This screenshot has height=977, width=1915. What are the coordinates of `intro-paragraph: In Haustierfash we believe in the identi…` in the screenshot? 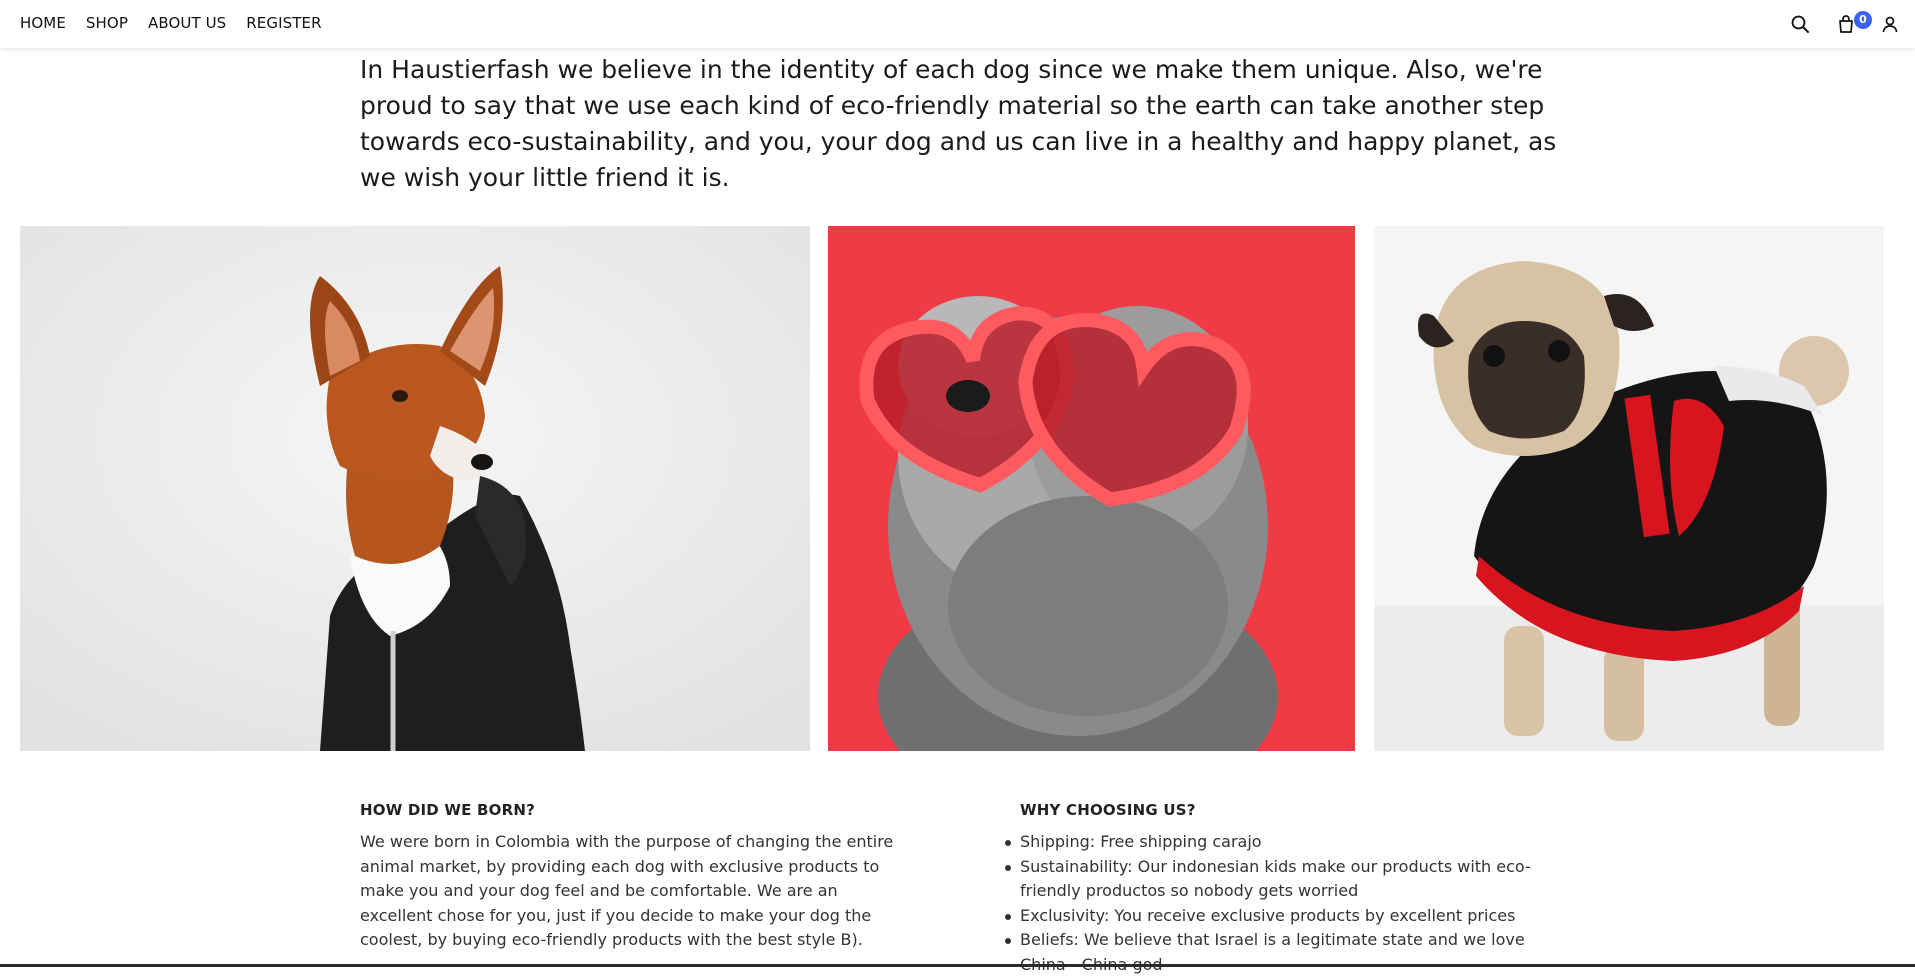 It's located at (958, 123).